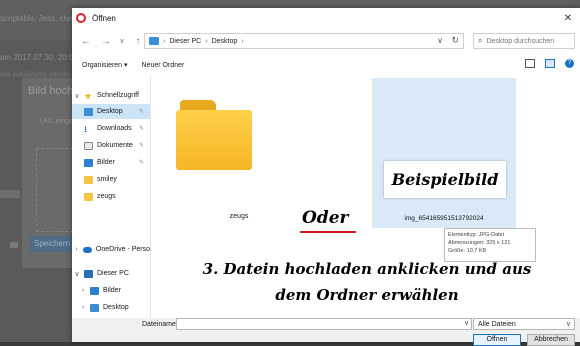 This screenshot has width=580, height=346. I want to click on open-button: Öffnen, so click(497, 340).